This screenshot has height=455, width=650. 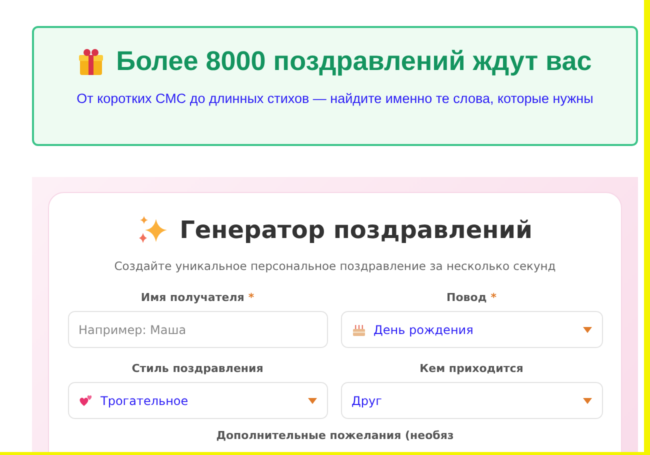 I want to click on select-field: Друг, so click(x=471, y=400).